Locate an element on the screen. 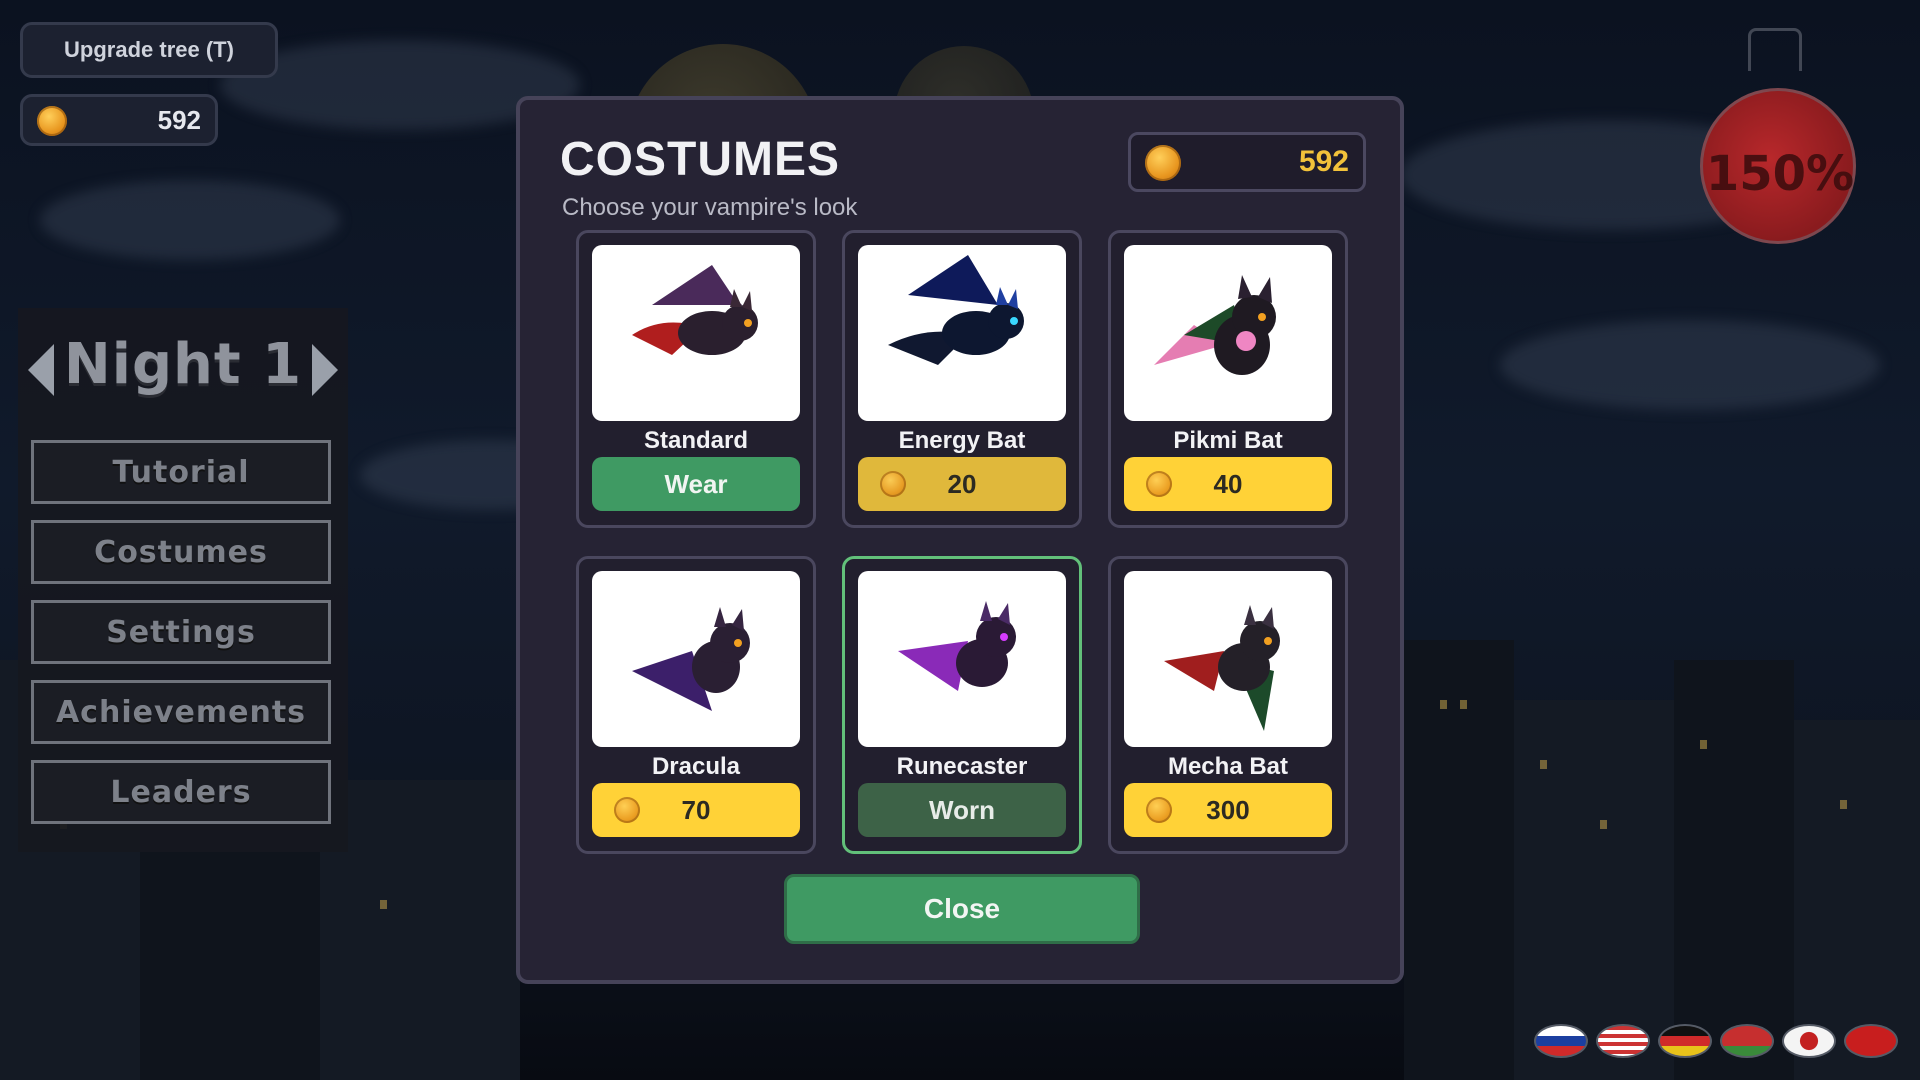  wear-label: Wear is located at coordinates (696, 483).